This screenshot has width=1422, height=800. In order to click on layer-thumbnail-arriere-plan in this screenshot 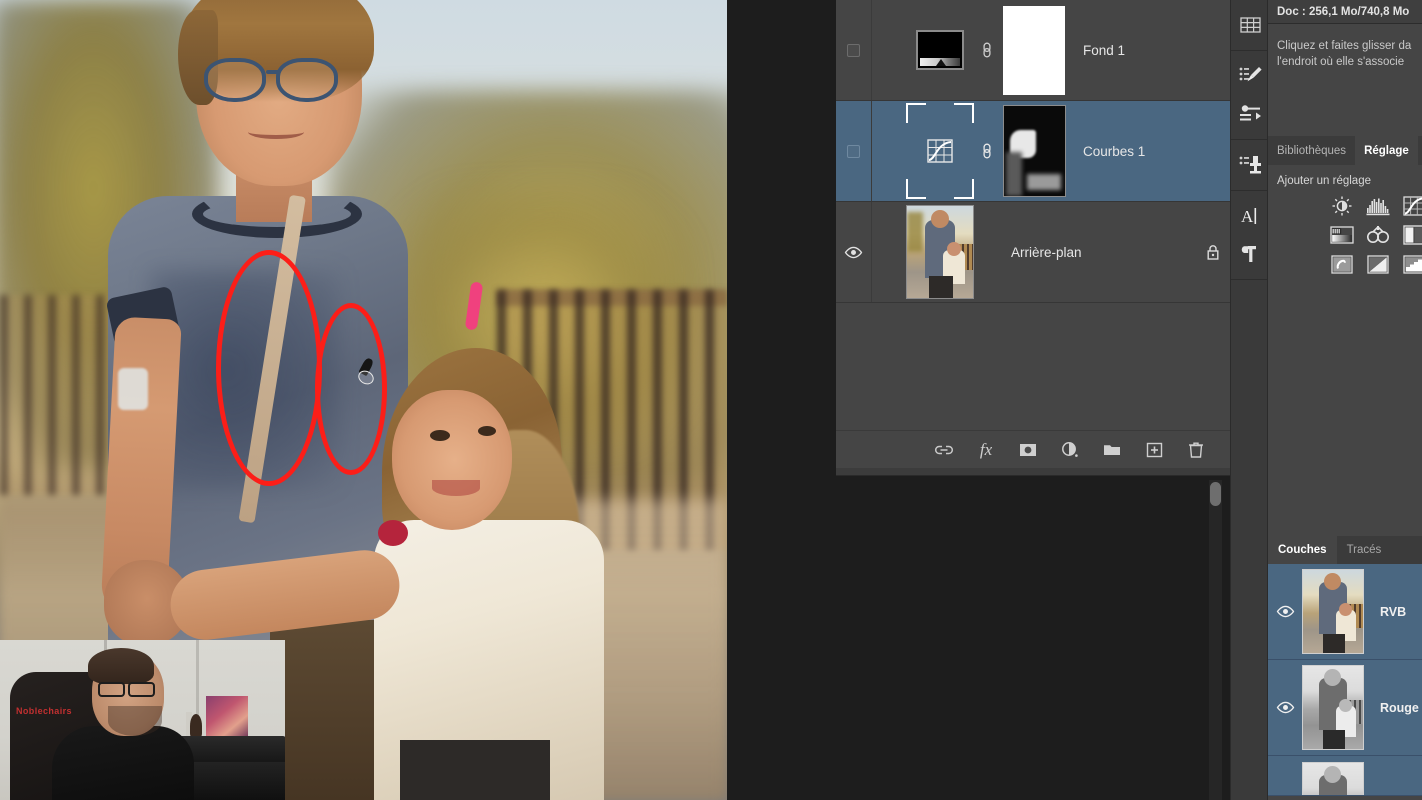, I will do `click(940, 252)`.